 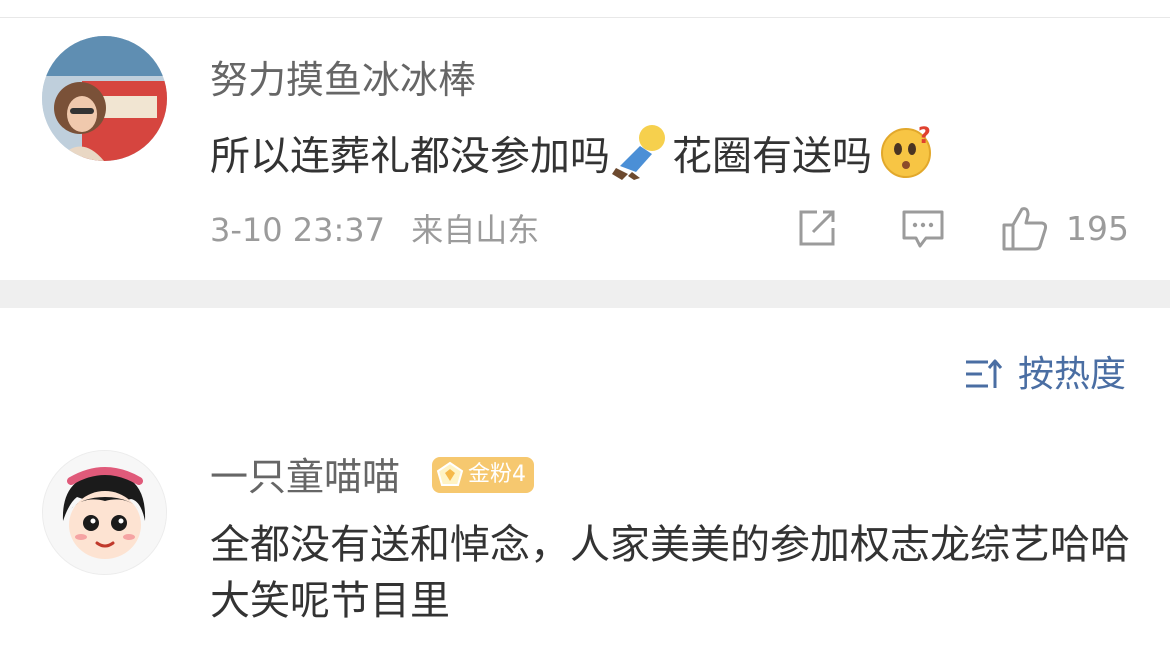 I want to click on badge-label: 金粉4, so click(x=497, y=474).